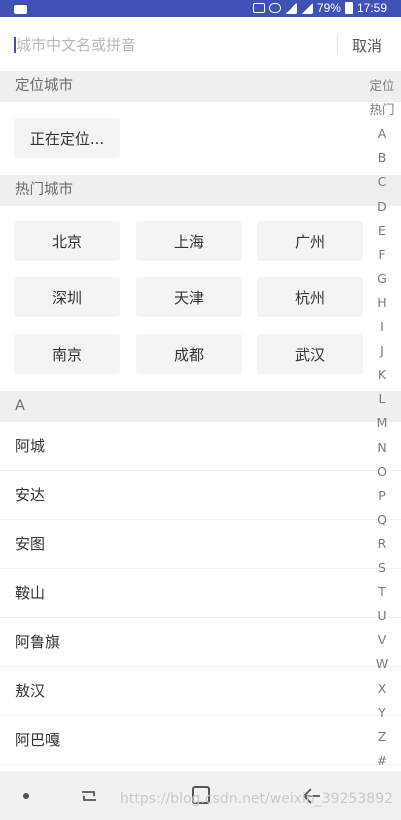  I want to click on battery-percent: 79%, so click(328, 8).